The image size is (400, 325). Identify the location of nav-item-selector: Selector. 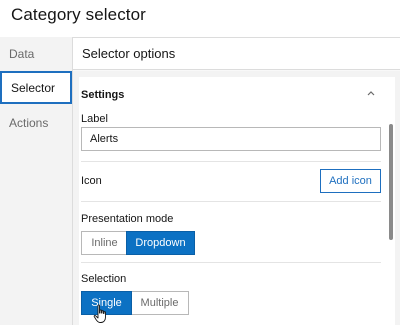
(36, 87).